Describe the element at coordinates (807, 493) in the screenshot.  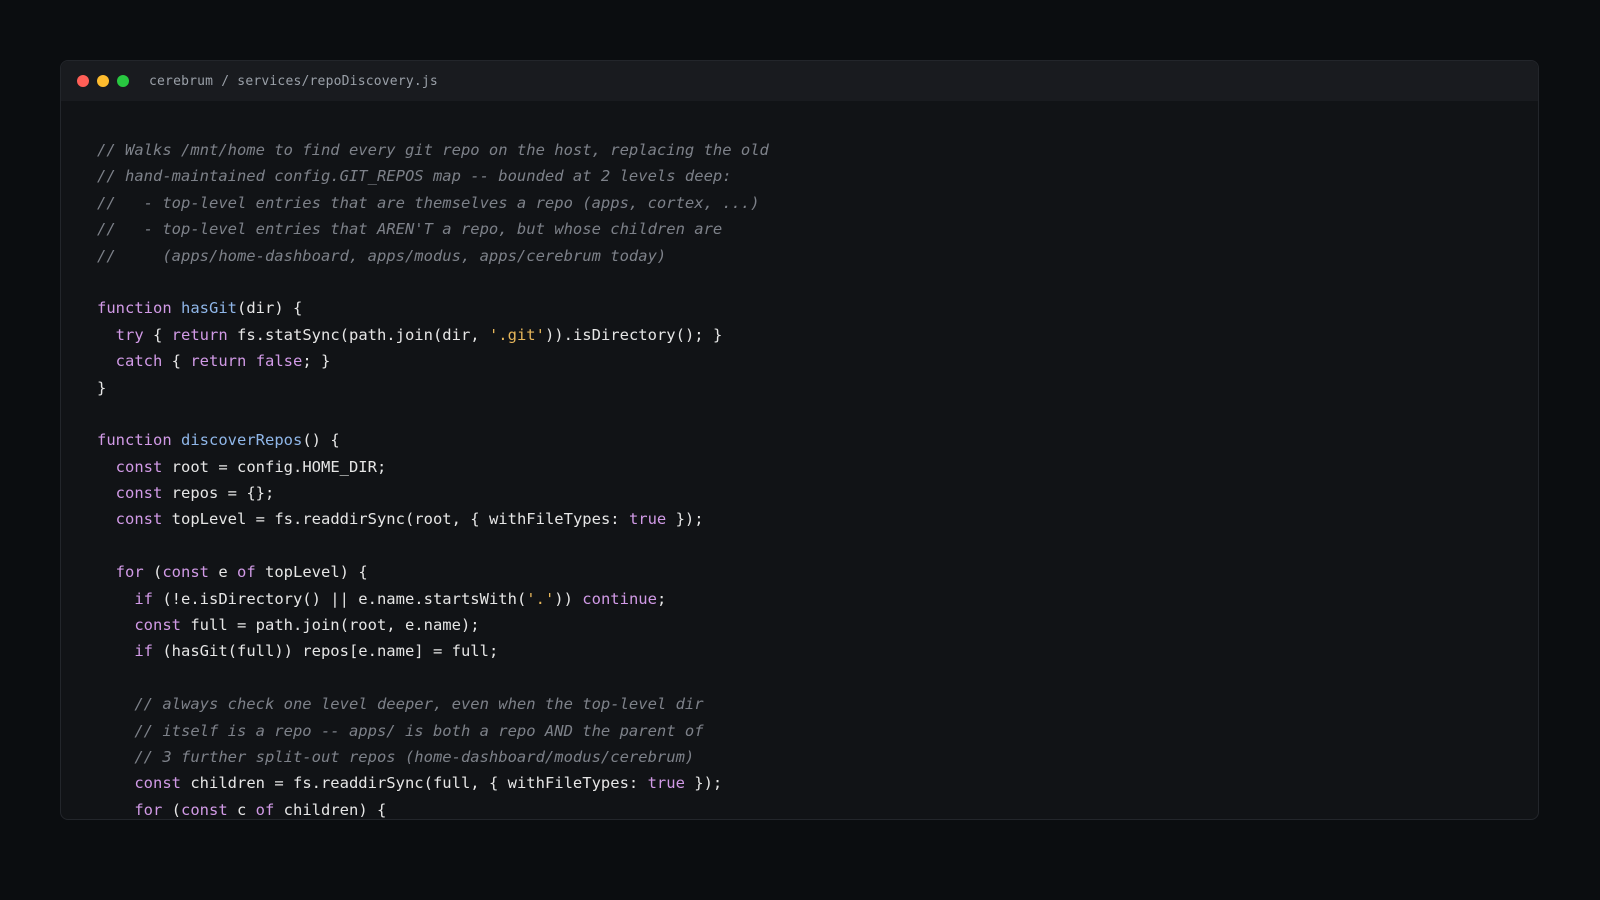
I see `code-line: const repos = {};` at that location.